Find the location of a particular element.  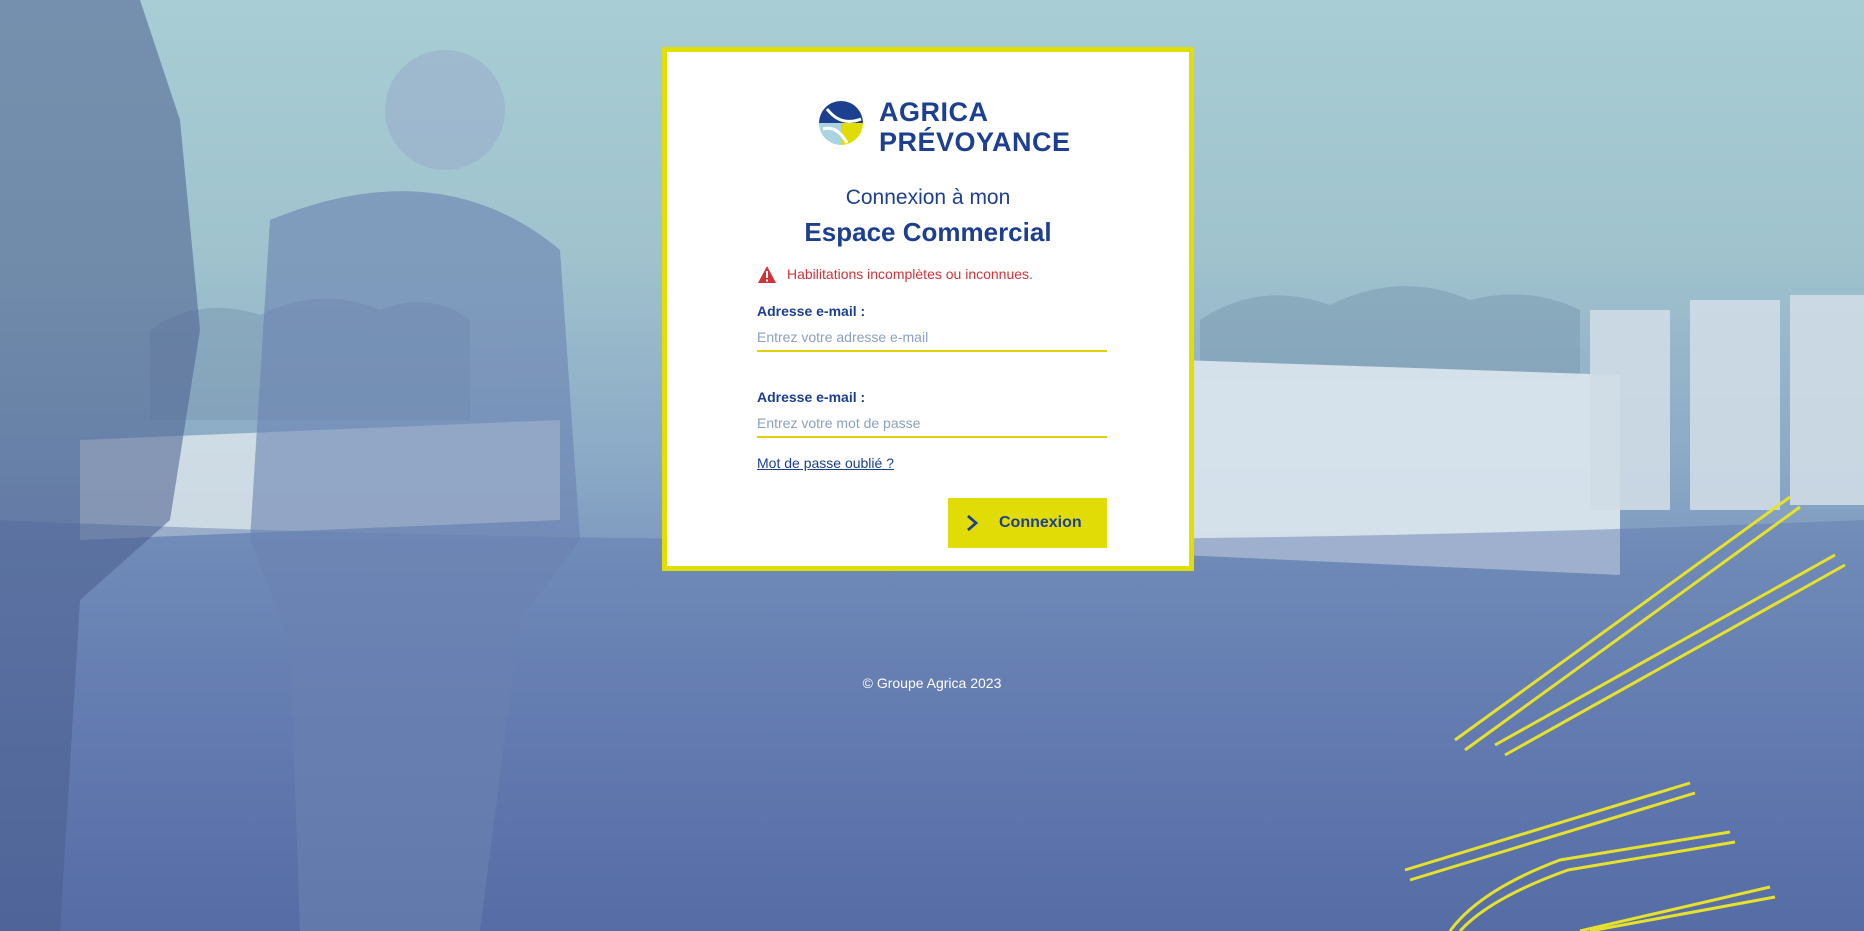

login-title-line2: Espace Commercial is located at coordinates (928, 232).